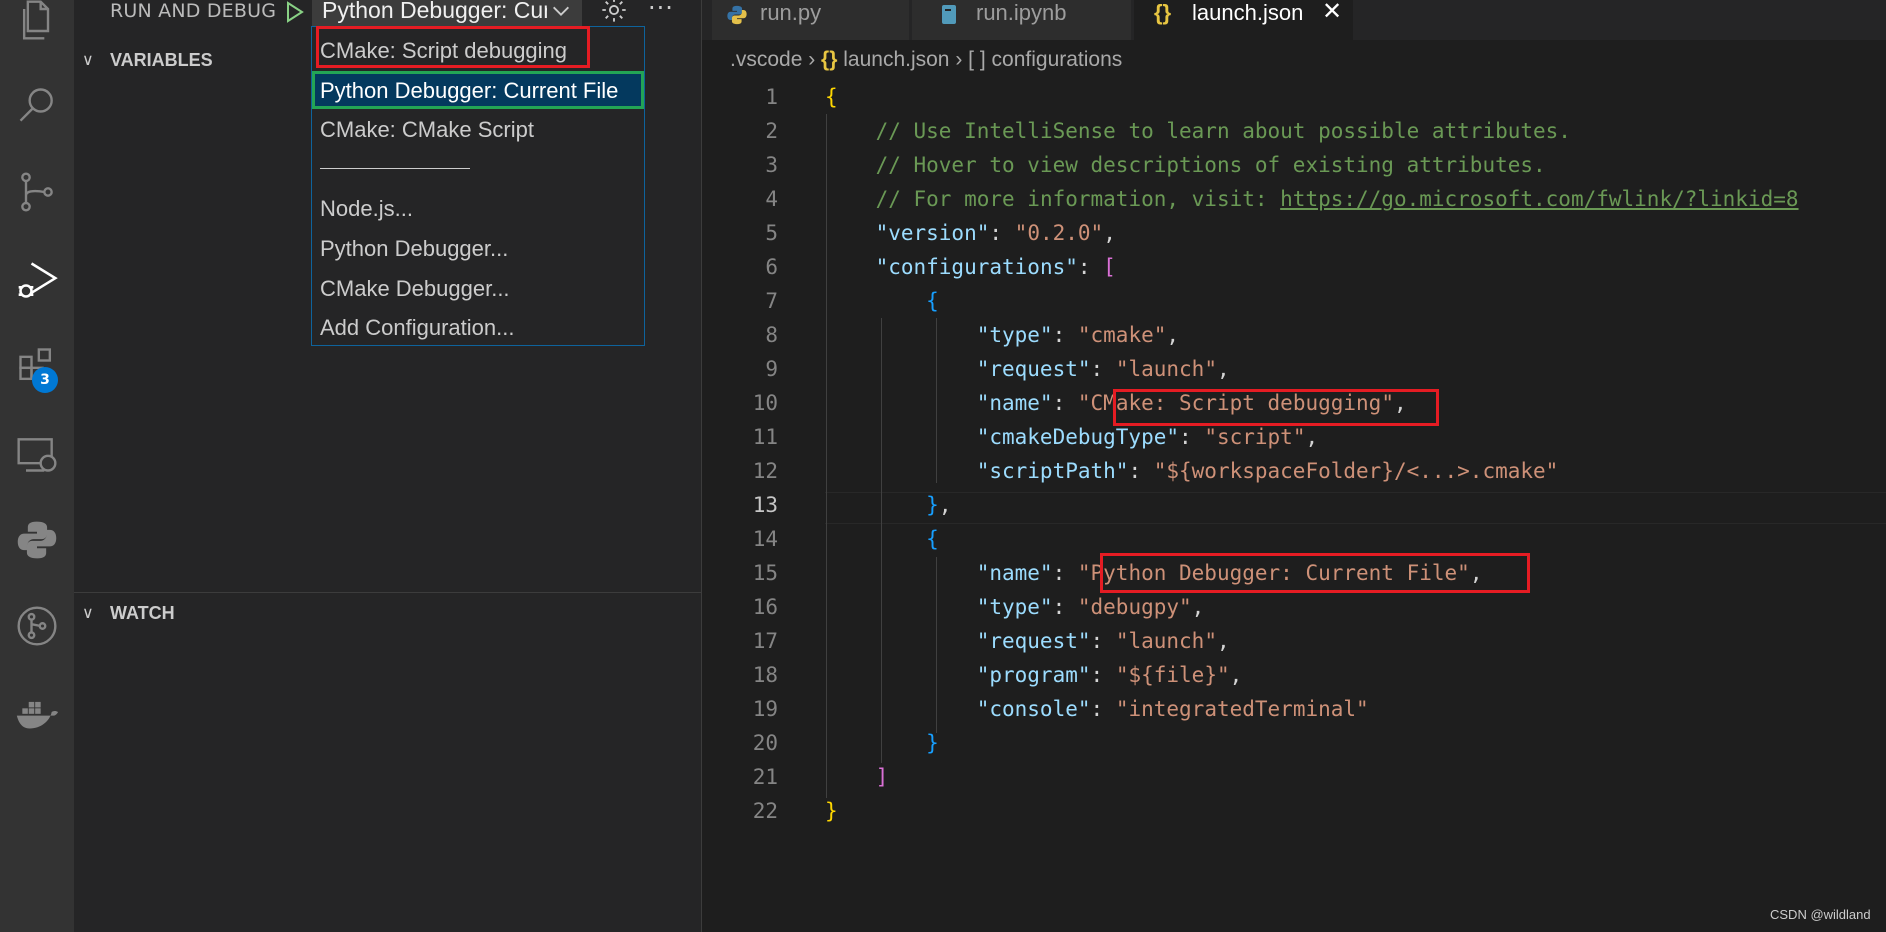 This screenshot has height=932, width=1886. I want to click on line-number: 2, so click(771, 131).